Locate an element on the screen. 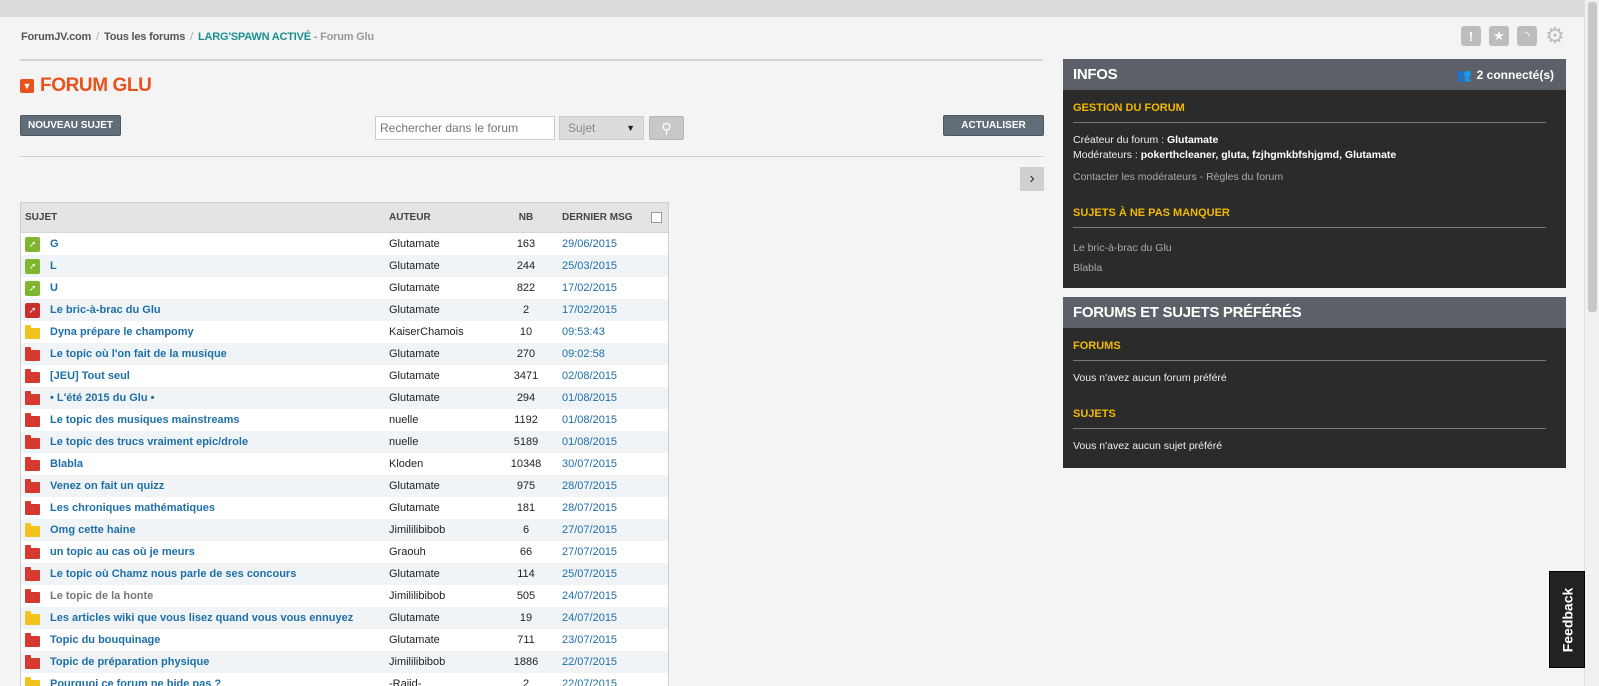 This screenshot has height=686, width=1599. cell-last-msg: 30/07/2015 is located at coordinates (611, 464).